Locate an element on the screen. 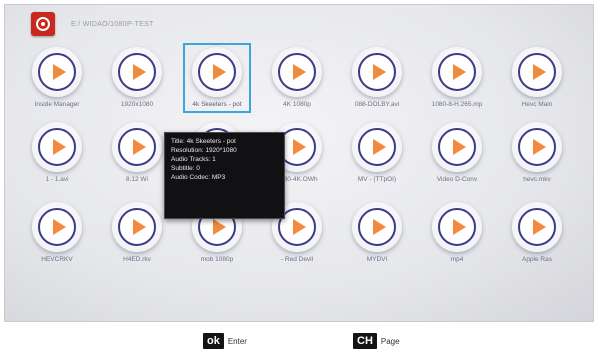 Image resolution: width=600 pixels, height=355 pixels. file-name-label: H4ED.rkv is located at coordinates (137, 259).